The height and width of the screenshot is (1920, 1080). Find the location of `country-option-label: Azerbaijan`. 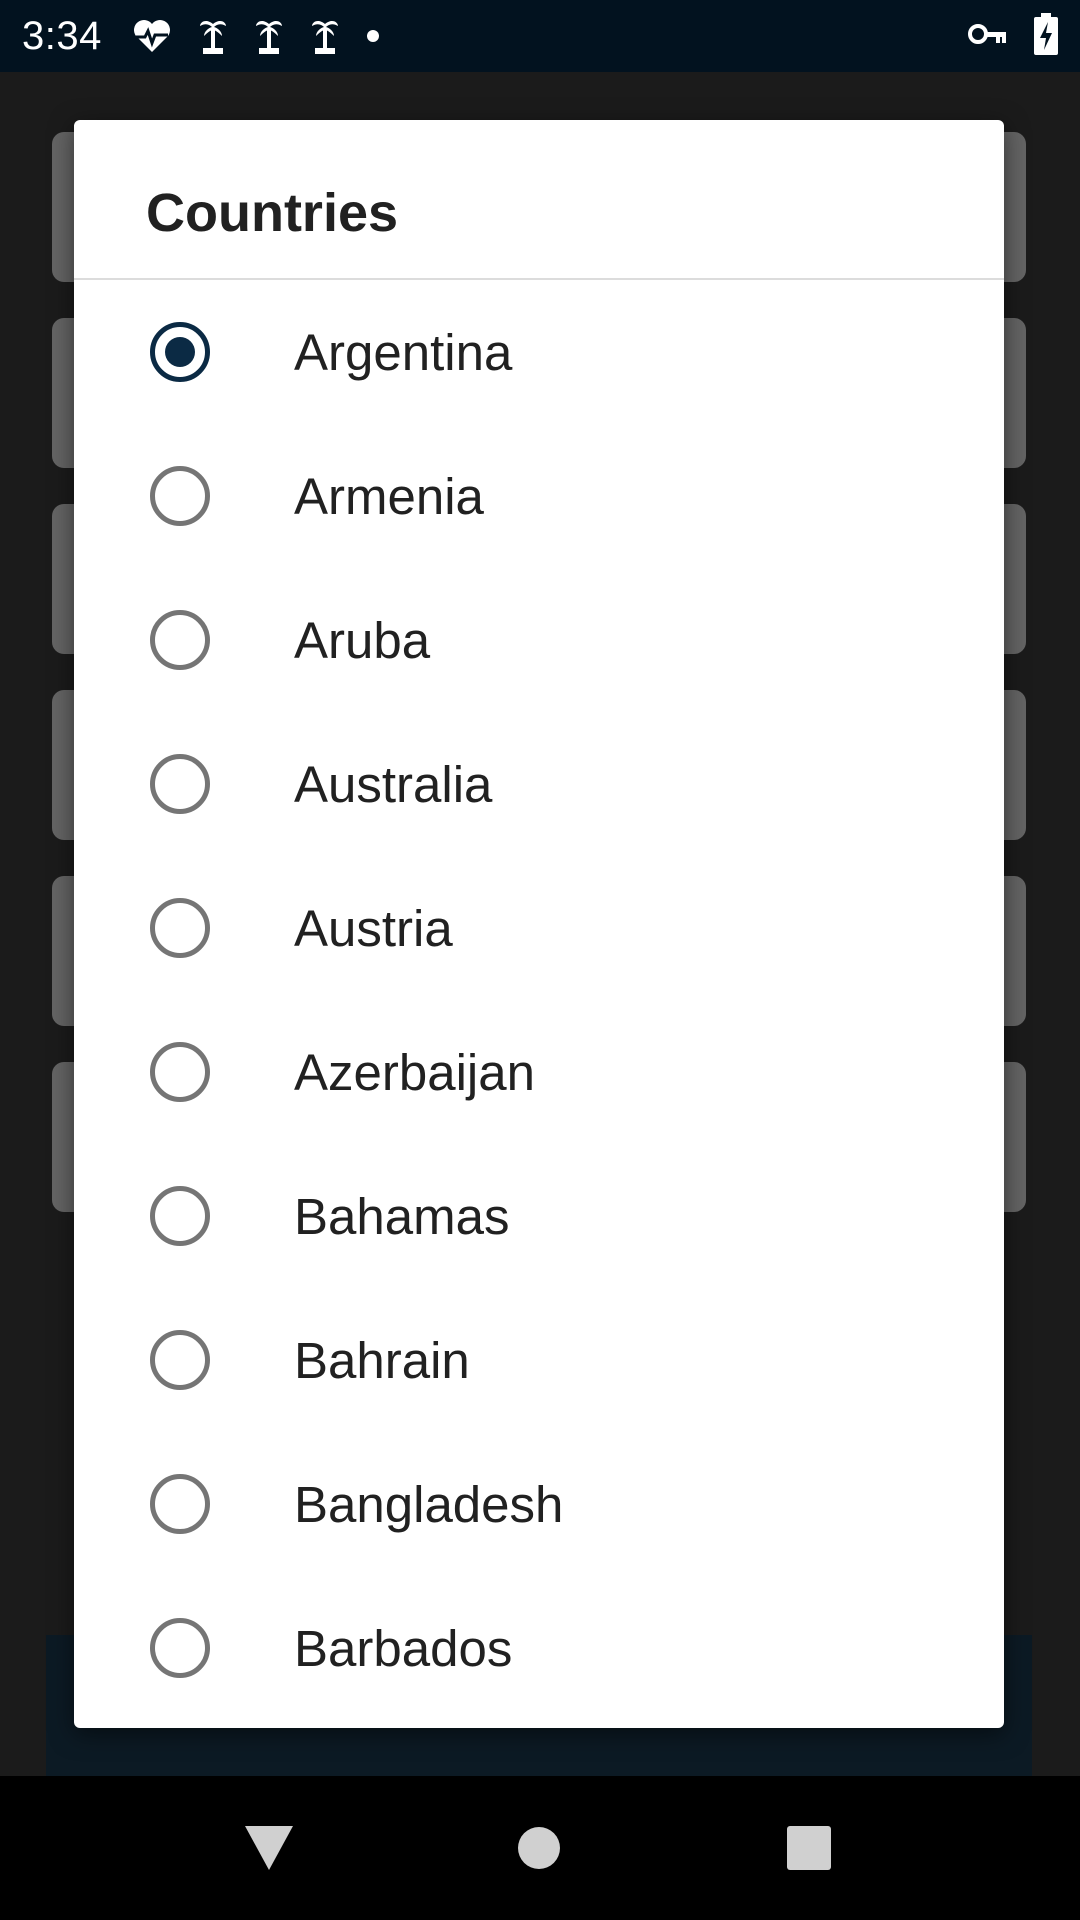

country-option-label: Azerbaijan is located at coordinates (414, 1072).